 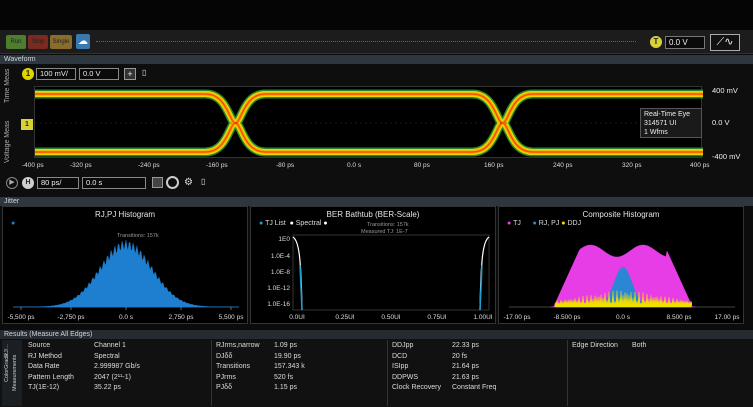 I want to click on rjpj-histogram-area, so click(x=126, y=274).